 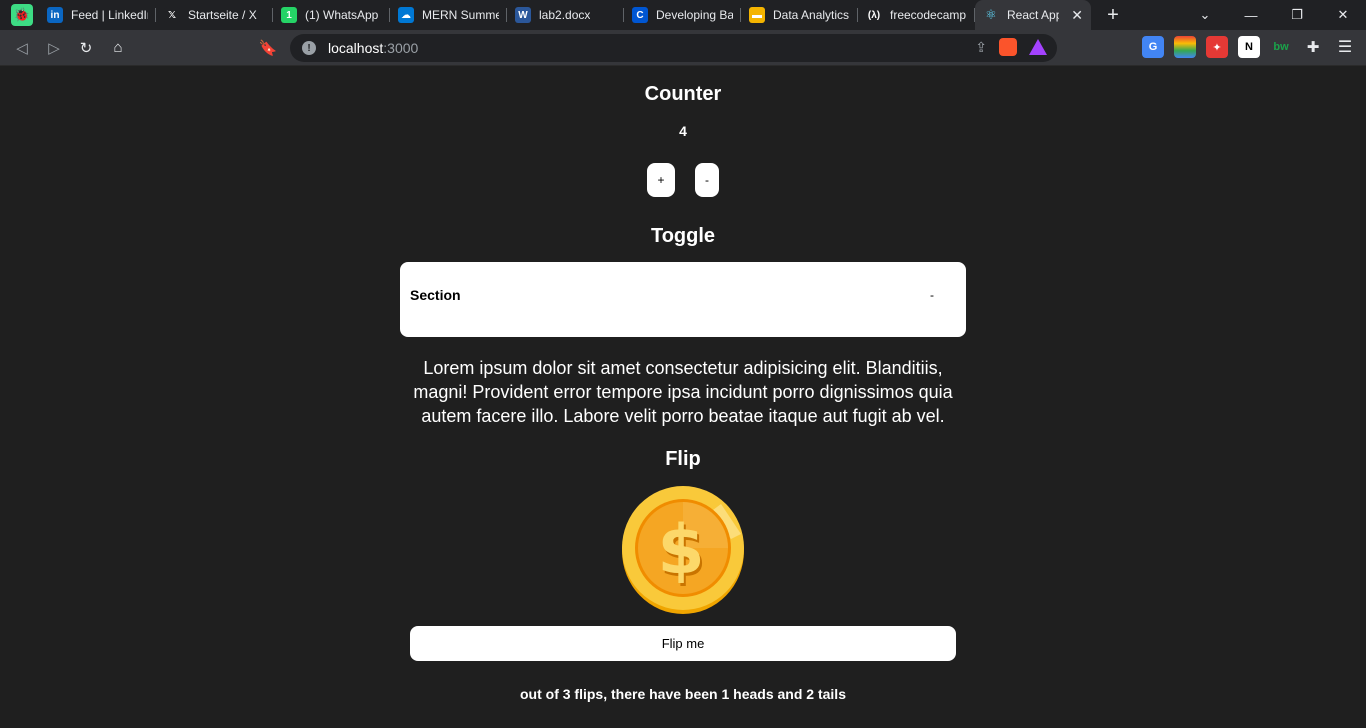 What do you see at coordinates (1217, 47) in the screenshot?
I see `red-extension-icon: ✦` at bounding box center [1217, 47].